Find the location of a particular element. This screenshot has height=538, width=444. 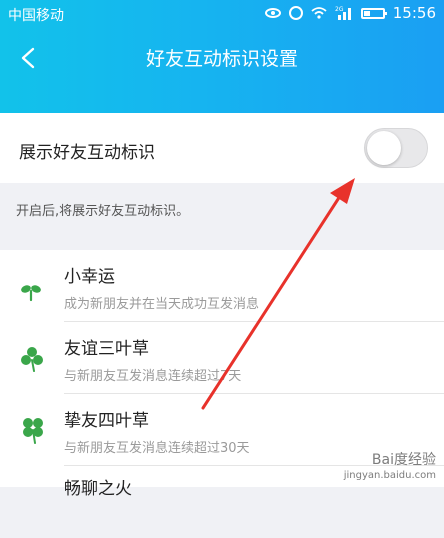

list-item: 小幸运 成为新朋友并在当天成功互发消息 is located at coordinates (222, 286).